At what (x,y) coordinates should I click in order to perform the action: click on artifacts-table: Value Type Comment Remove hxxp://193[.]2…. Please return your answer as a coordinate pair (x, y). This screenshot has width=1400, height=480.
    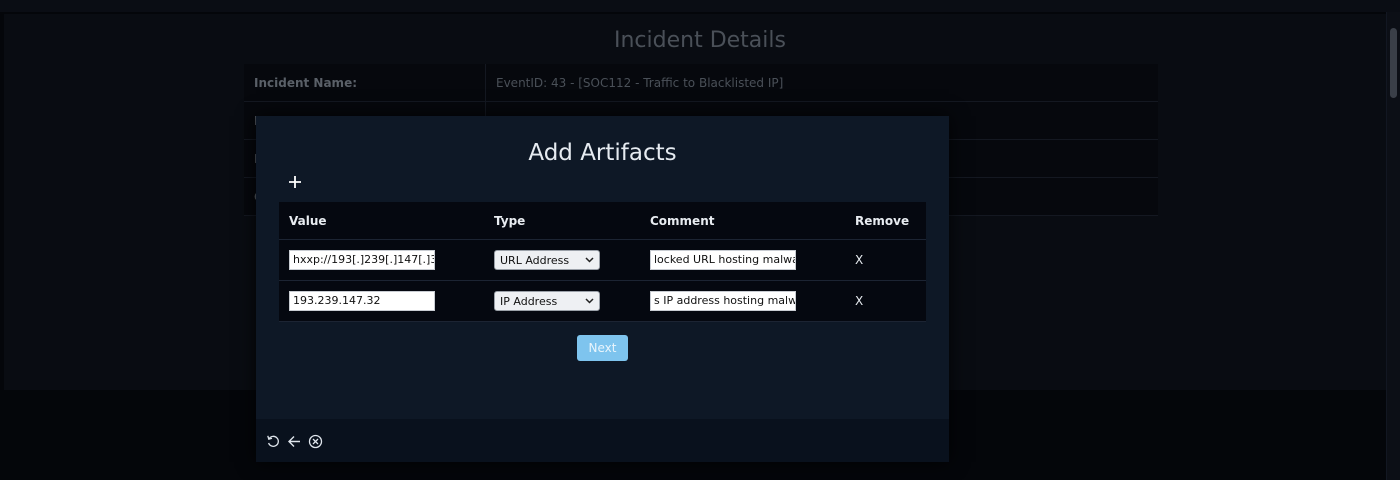
    Looking at the image, I should click on (602, 262).